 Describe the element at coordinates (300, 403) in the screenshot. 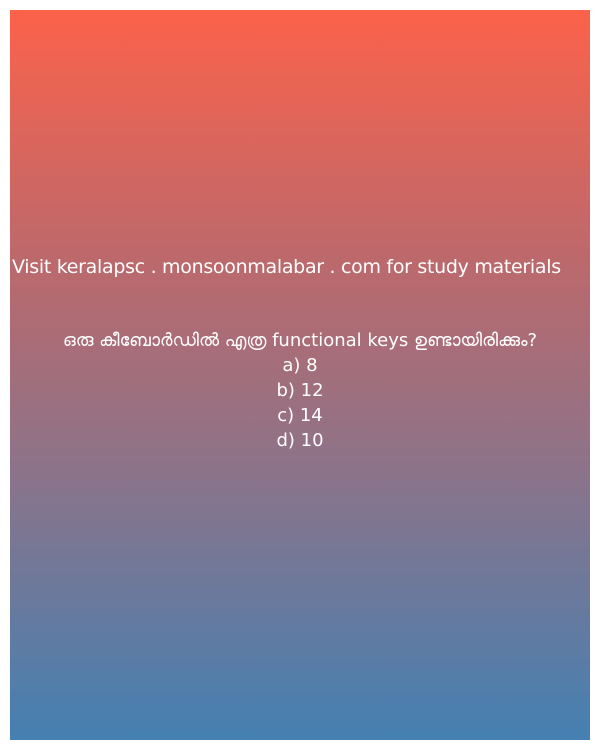

I see `options-list: a) 8 b) 12 c) 14 d) 10` at that location.